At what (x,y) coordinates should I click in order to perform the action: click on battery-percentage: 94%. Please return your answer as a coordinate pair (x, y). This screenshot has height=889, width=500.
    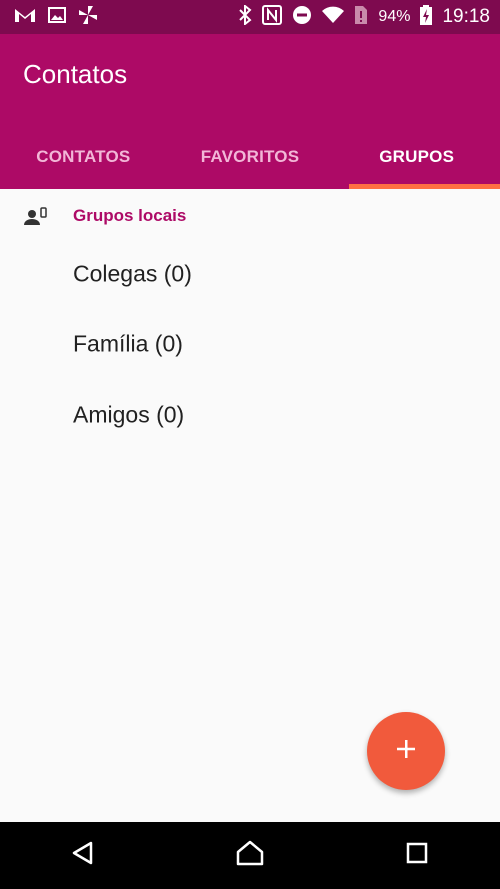
    Looking at the image, I should click on (394, 16).